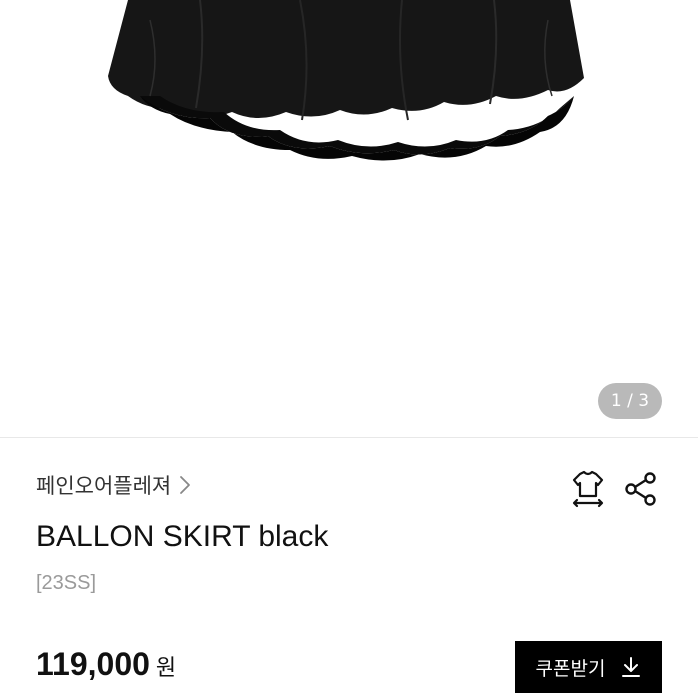  Describe the element at coordinates (630, 401) in the screenshot. I see `page-indicator: 1 / 3` at that location.